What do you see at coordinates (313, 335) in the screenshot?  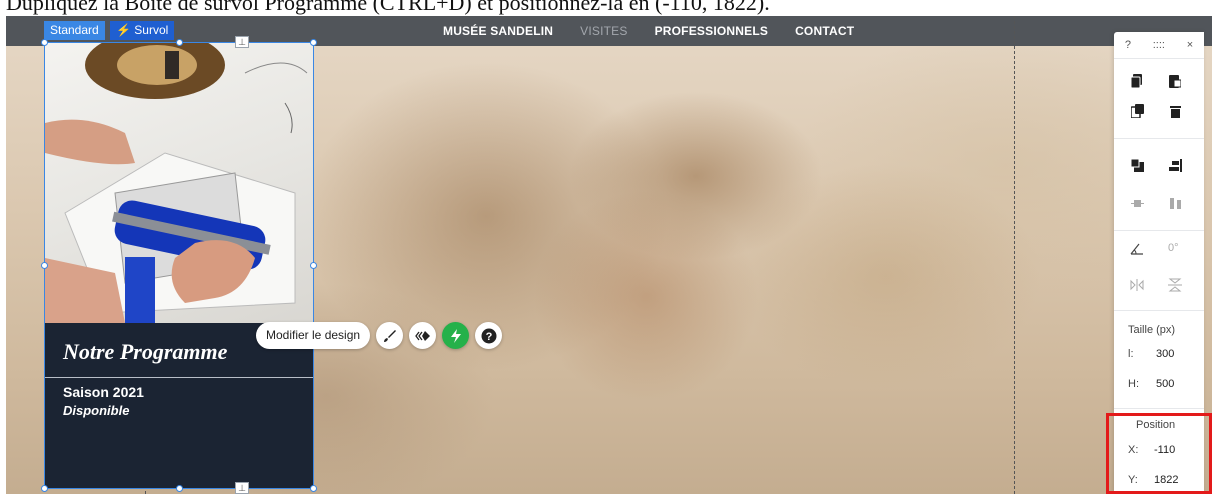 I see `edit-design-button: Modifier le design` at bounding box center [313, 335].